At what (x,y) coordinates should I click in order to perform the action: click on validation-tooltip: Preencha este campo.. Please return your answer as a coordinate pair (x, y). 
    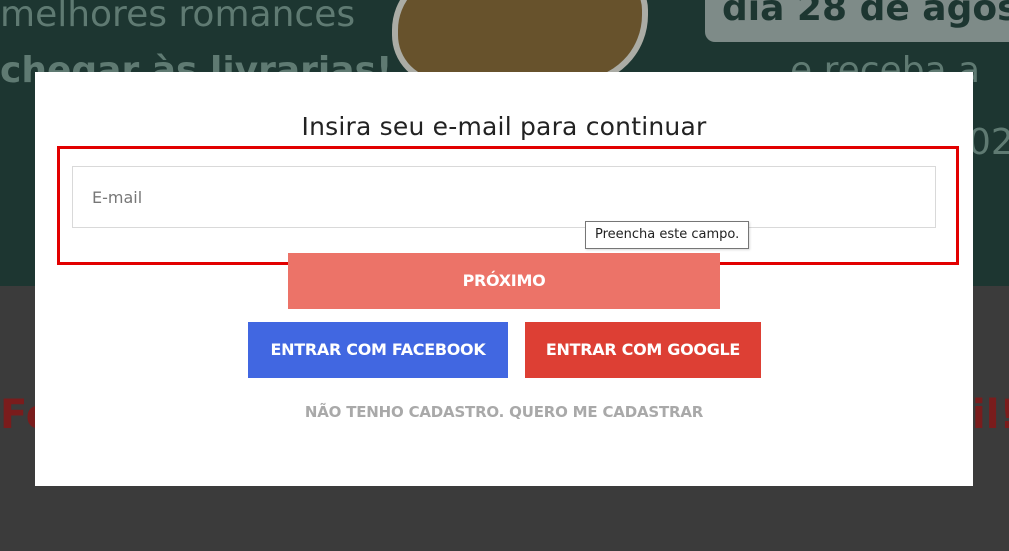
    Looking at the image, I should click on (667, 235).